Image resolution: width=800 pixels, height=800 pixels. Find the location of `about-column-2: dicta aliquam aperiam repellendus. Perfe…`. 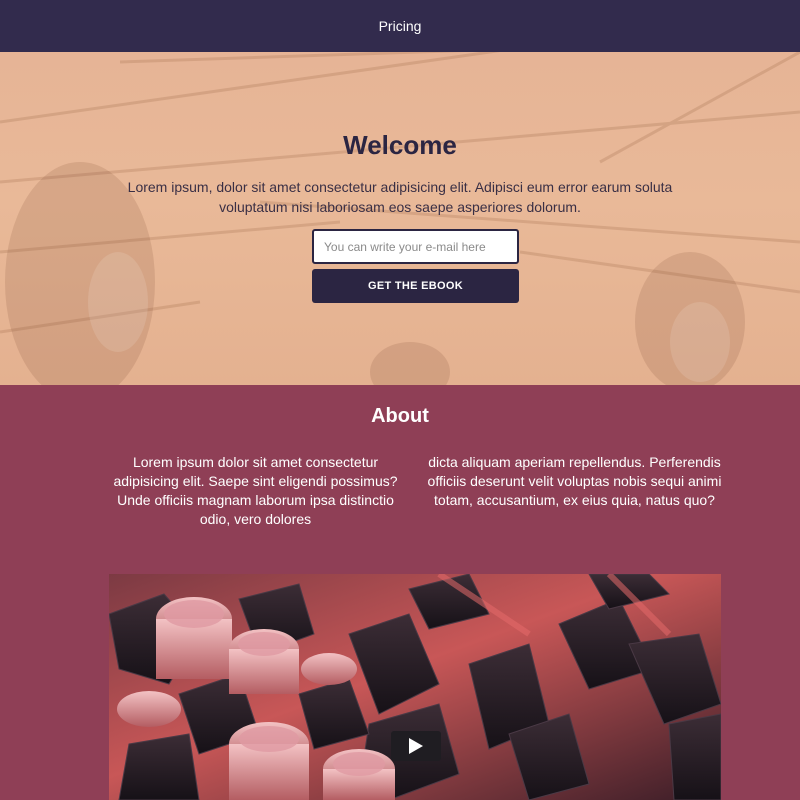

about-column-2: dicta aliquam aperiam repellendus. Perfe… is located at coordinates (574, 481).